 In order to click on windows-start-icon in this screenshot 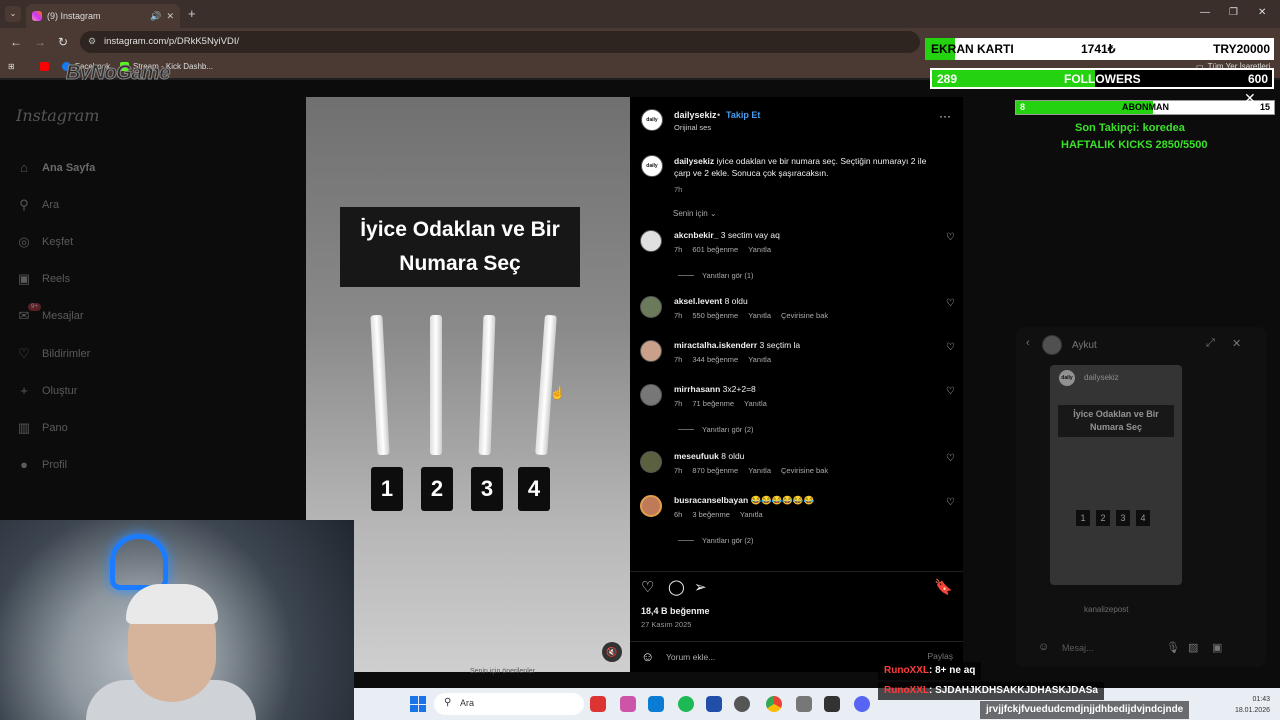, I will do `click(418, 704)`.